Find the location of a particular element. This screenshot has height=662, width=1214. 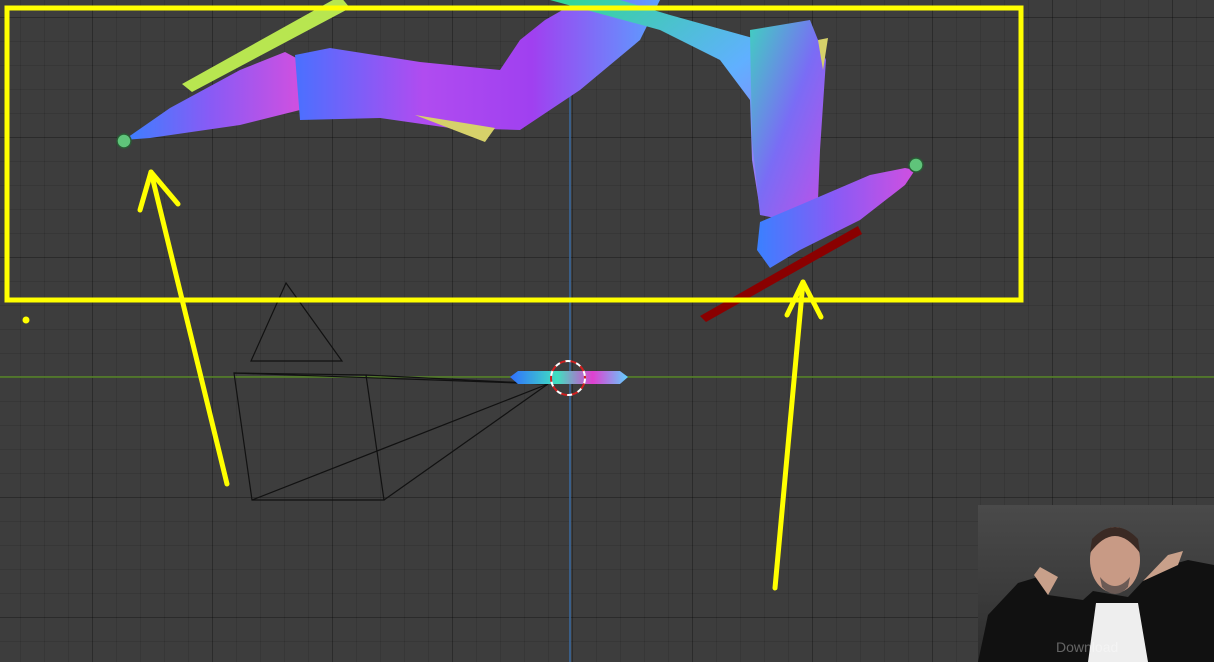

origin-object is located at coordinates (569, 377).